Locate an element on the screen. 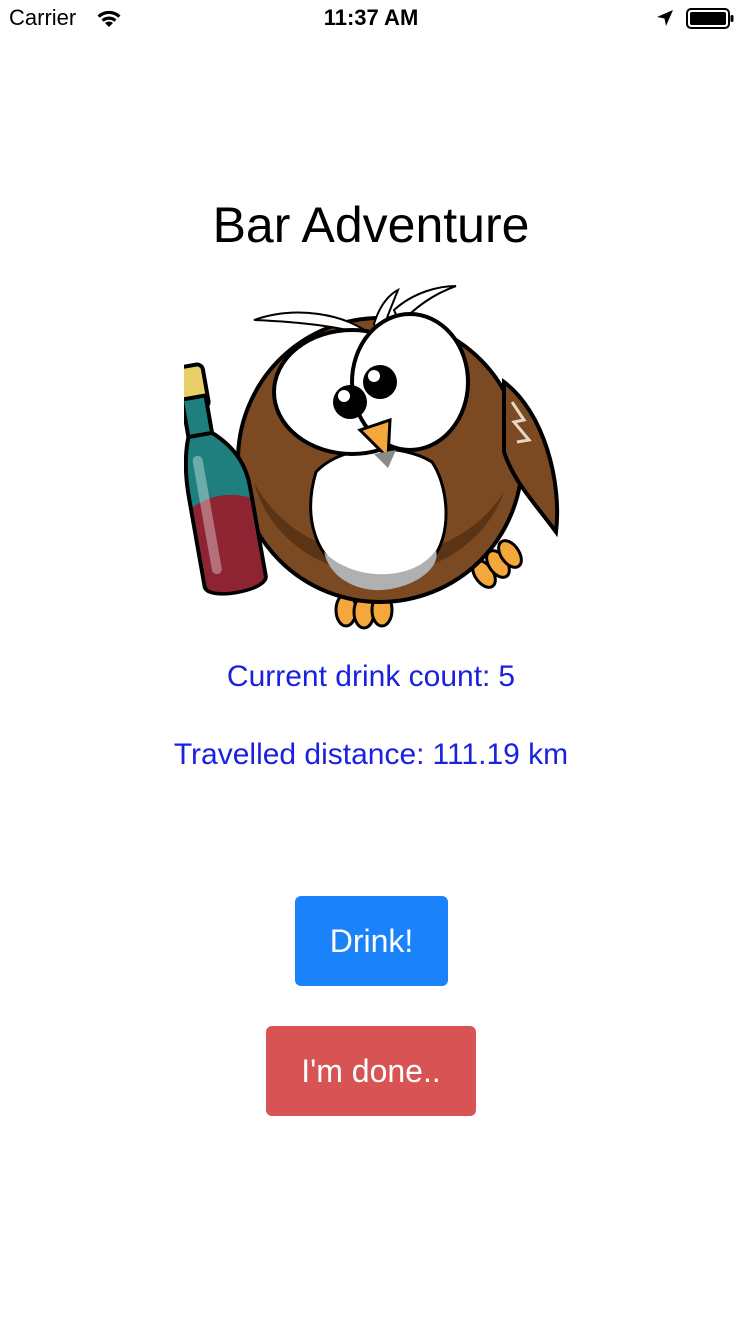  owl-with-bottle-image is located at coordinates (372, 457).